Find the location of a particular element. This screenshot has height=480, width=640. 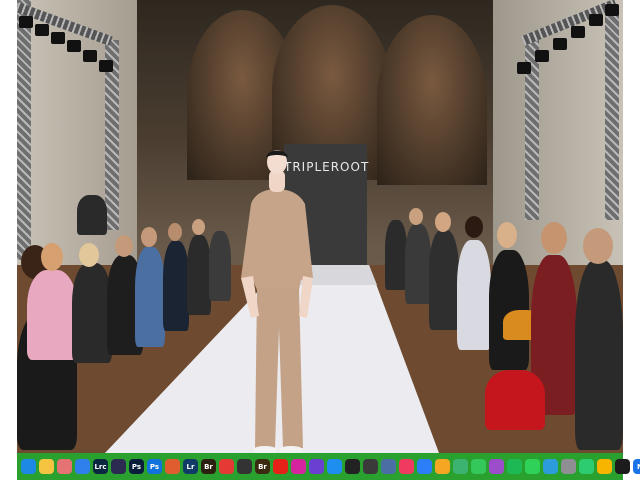

sketch-icon is located at coordinates (604, 466).